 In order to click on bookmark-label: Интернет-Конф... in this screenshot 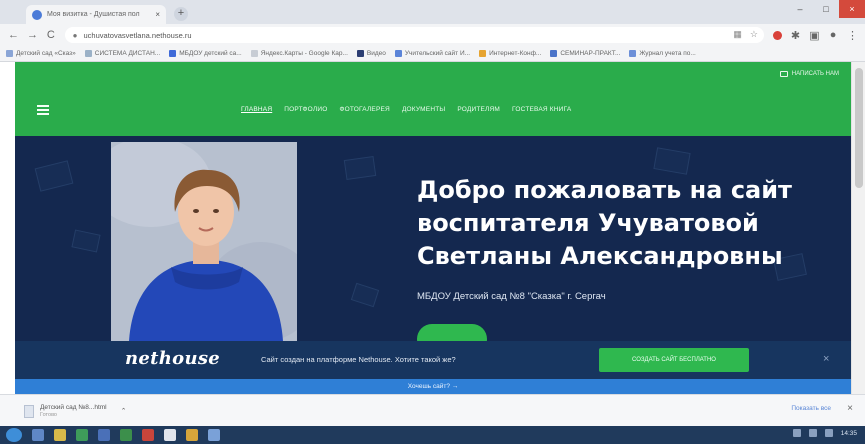, I will do `click(515, 53)`.